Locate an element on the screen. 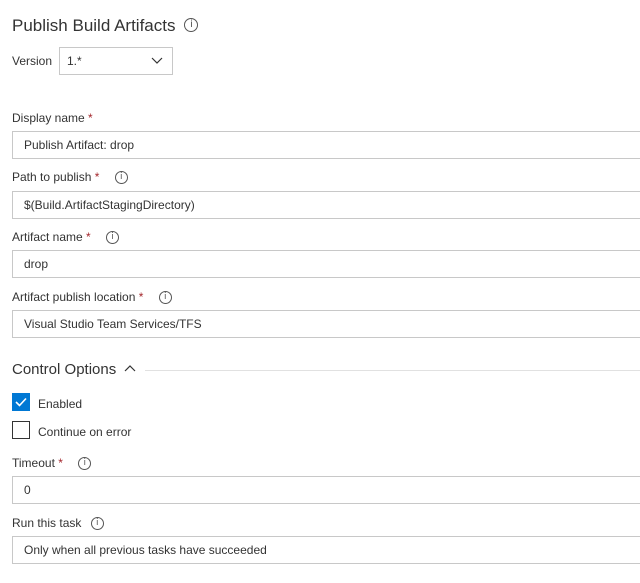 This screenshot has height=583, width=640. run-this-task-label-text: Run this task is located at coordinates (47, 523).